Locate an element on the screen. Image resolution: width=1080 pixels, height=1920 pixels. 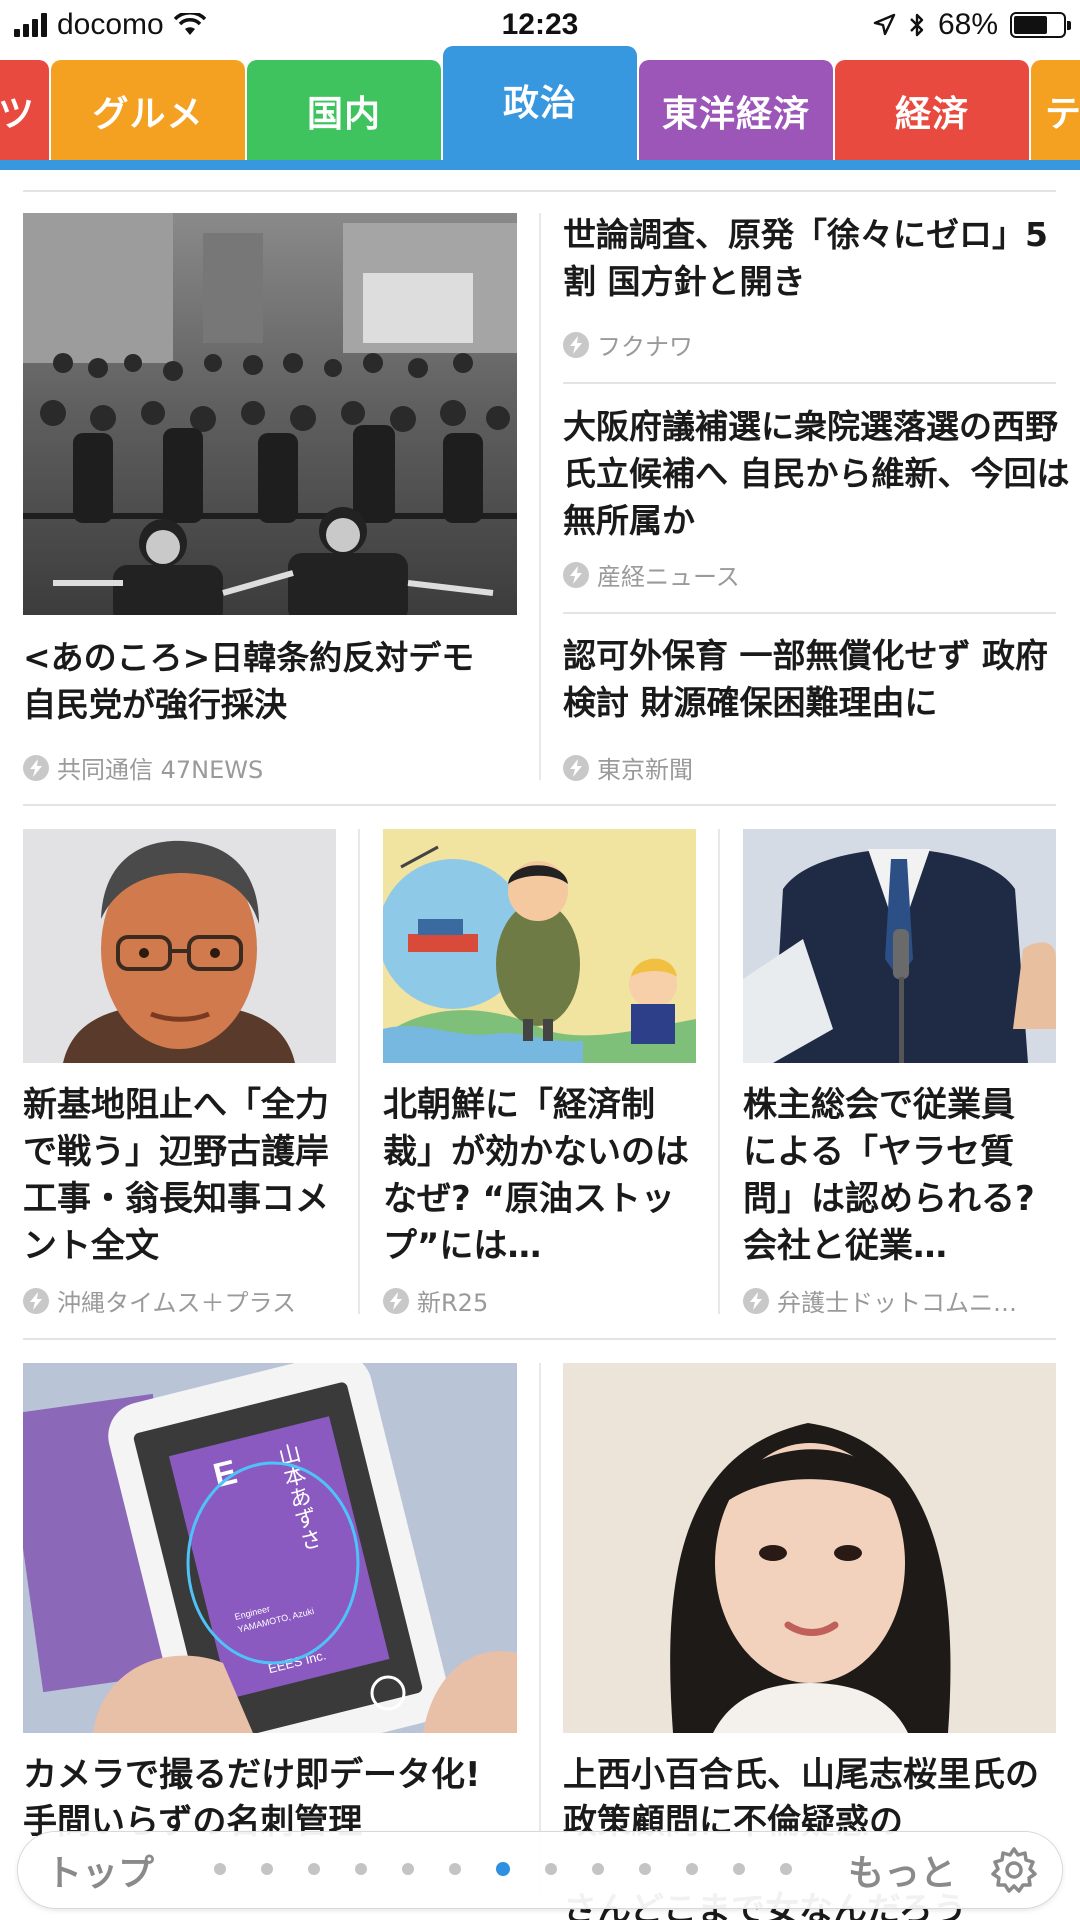
source-label: フクナワ is located at coordinates (645, 347).